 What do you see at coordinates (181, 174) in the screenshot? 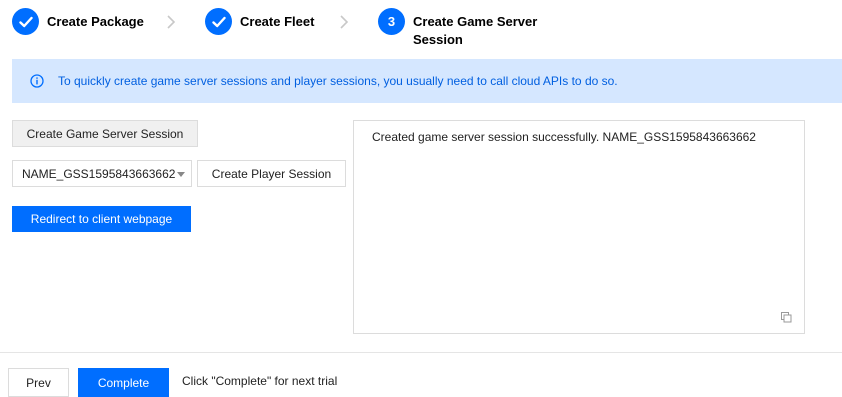
I see `caret-down-icon` at bounding box center [181, 174].